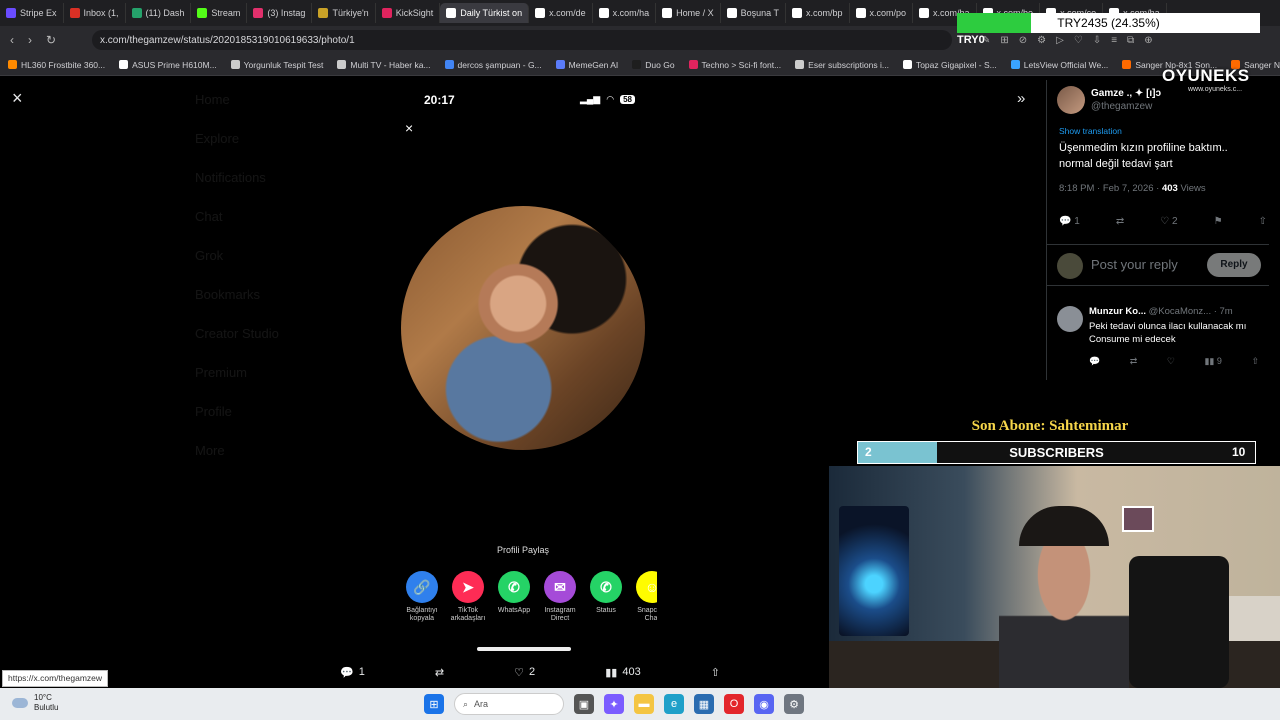  What do you see at coordinates (1004, 40) in the screenshot?
I see `extension-icon: ⊞` at bounding box center [1004, 40].